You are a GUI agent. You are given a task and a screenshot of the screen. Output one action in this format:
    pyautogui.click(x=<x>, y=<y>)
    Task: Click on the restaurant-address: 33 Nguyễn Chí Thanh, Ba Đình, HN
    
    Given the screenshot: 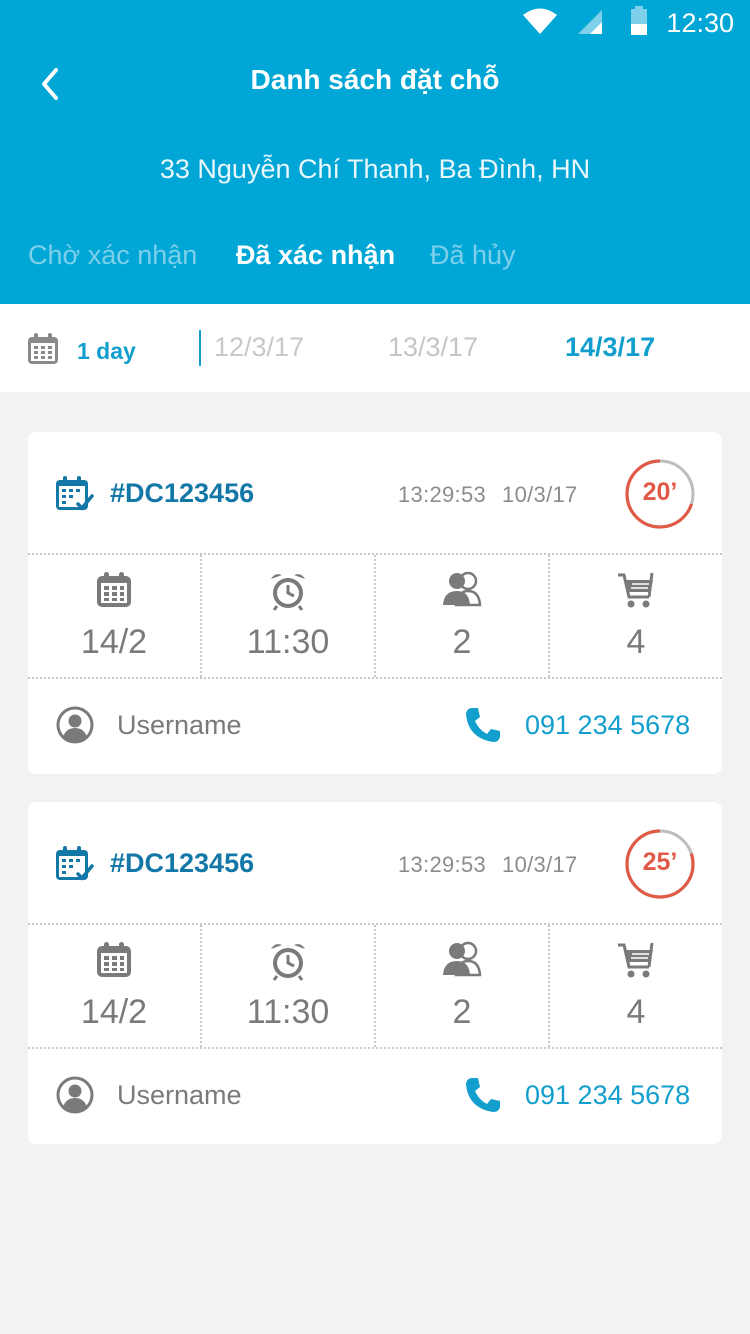 What is the action you would take?
    pyautogui.click(x=375, y=169)
    